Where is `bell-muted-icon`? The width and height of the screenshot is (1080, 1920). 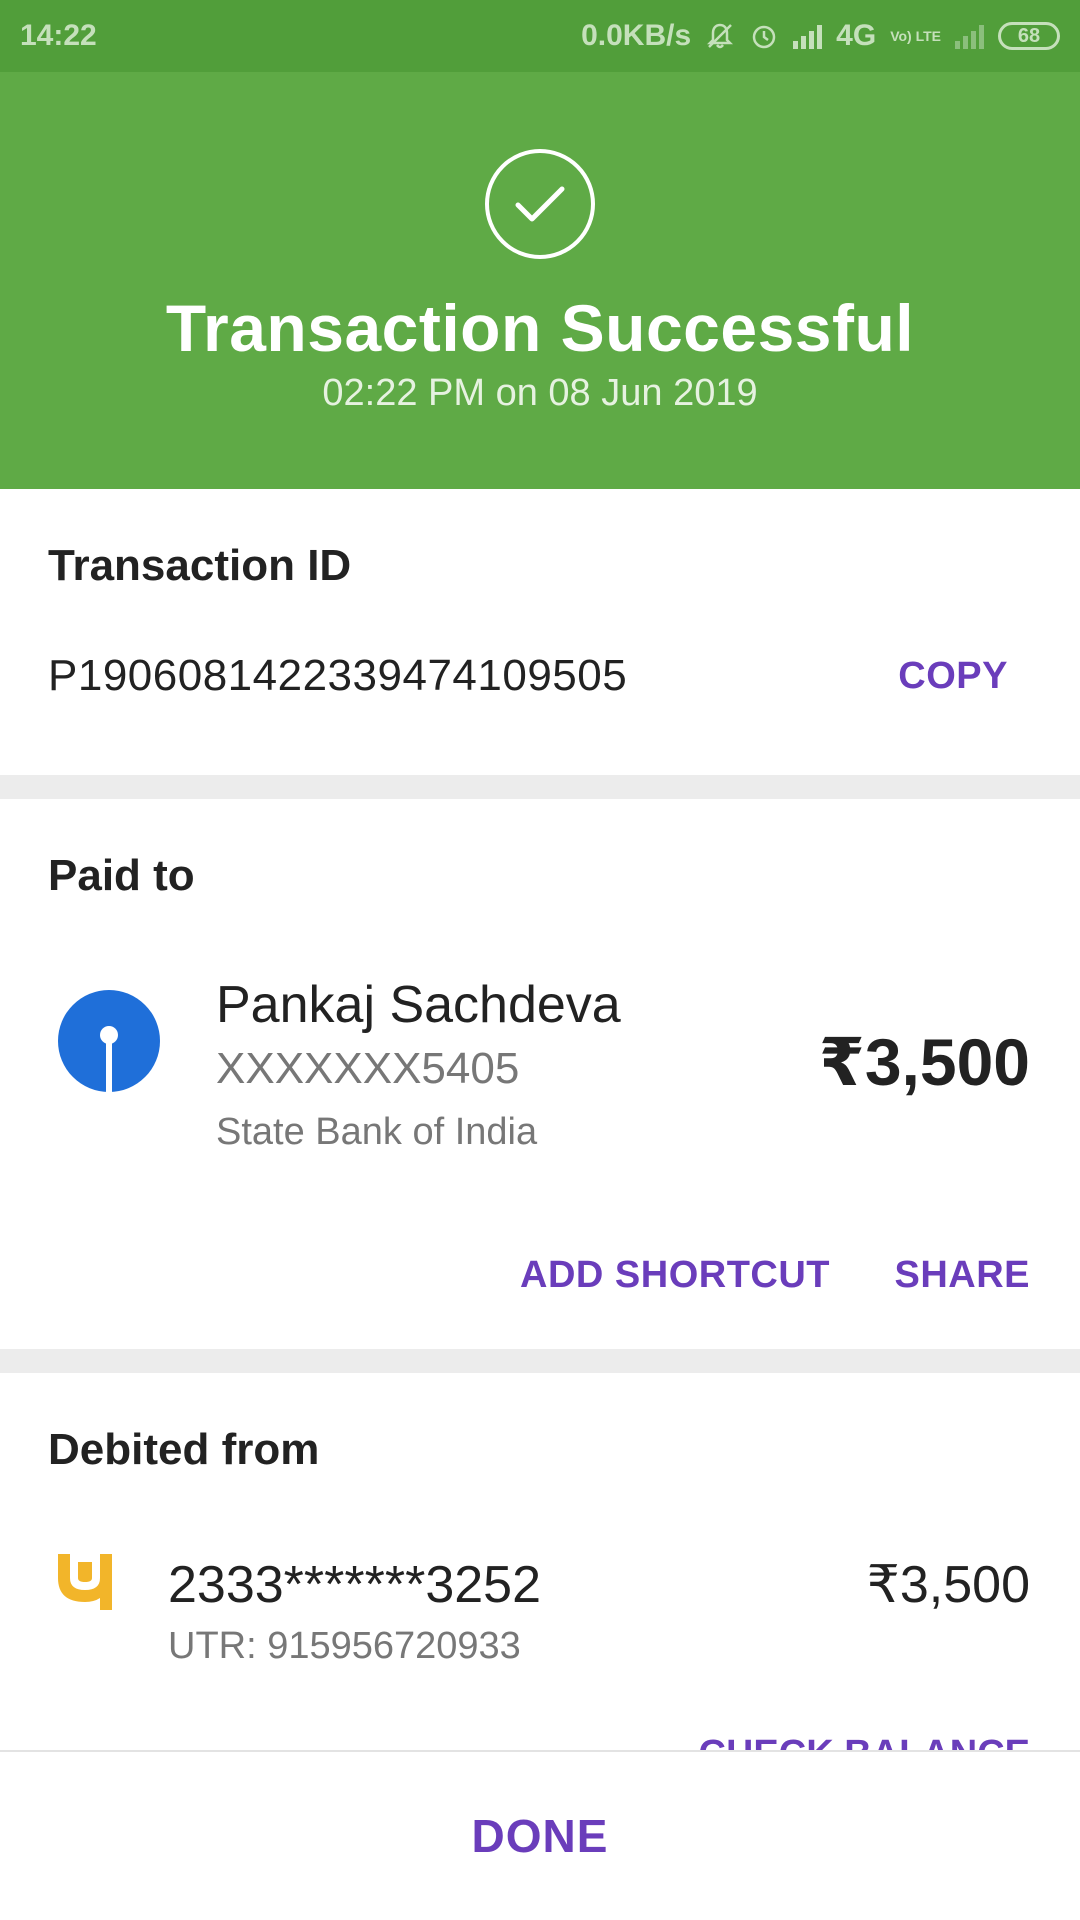 bell-muted-icon is located at coordinates (720, 36).